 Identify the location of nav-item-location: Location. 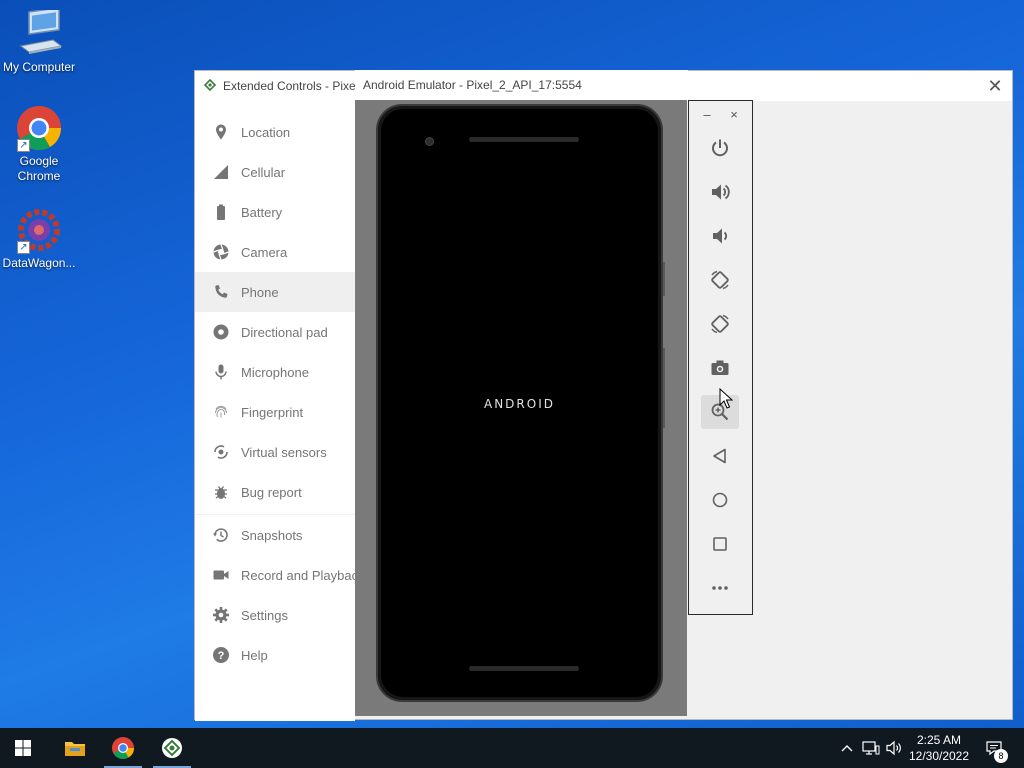
(275, 132).